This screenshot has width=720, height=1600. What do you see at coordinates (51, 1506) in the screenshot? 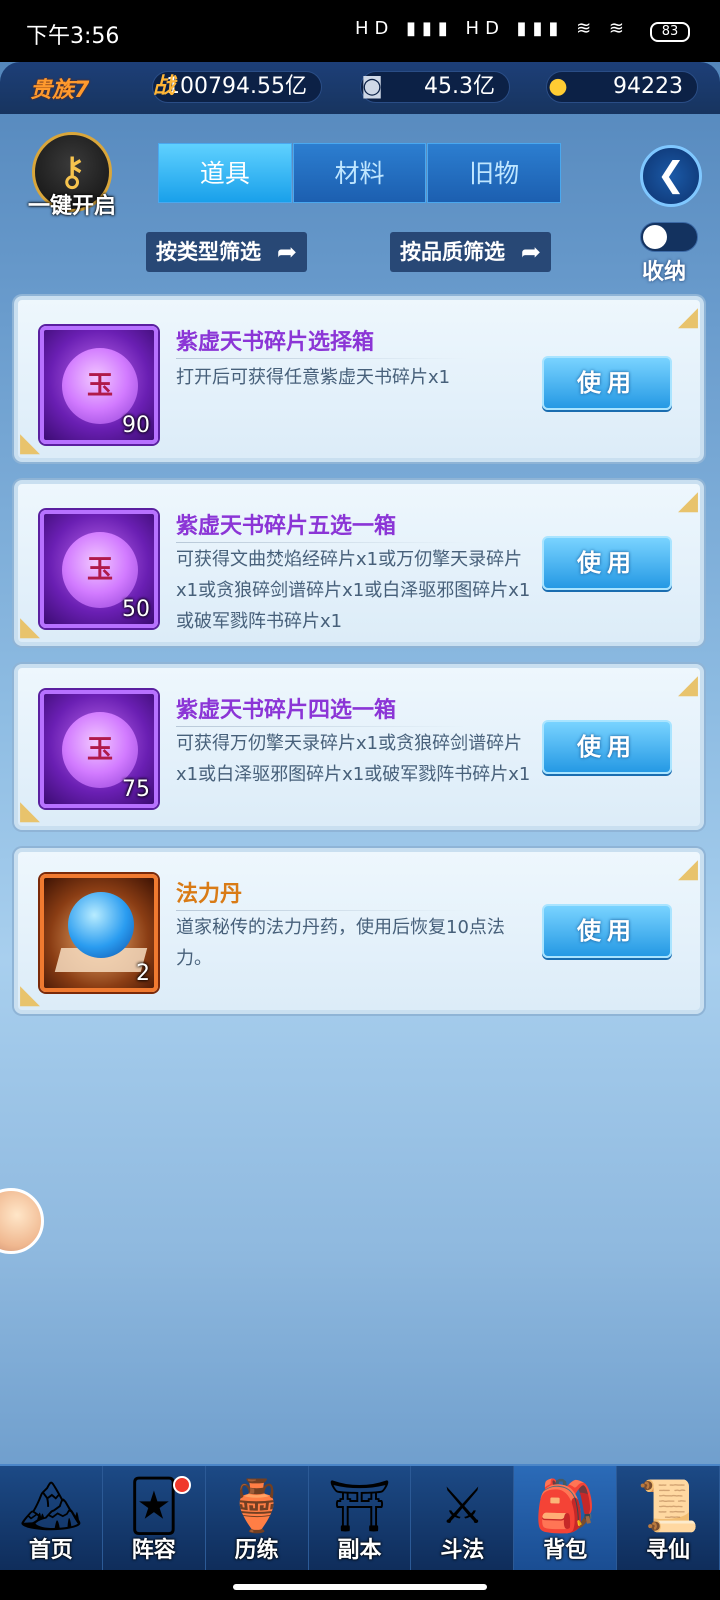
I see `home-mountain-icon: 🏔` at bounding box center [51, 1506].